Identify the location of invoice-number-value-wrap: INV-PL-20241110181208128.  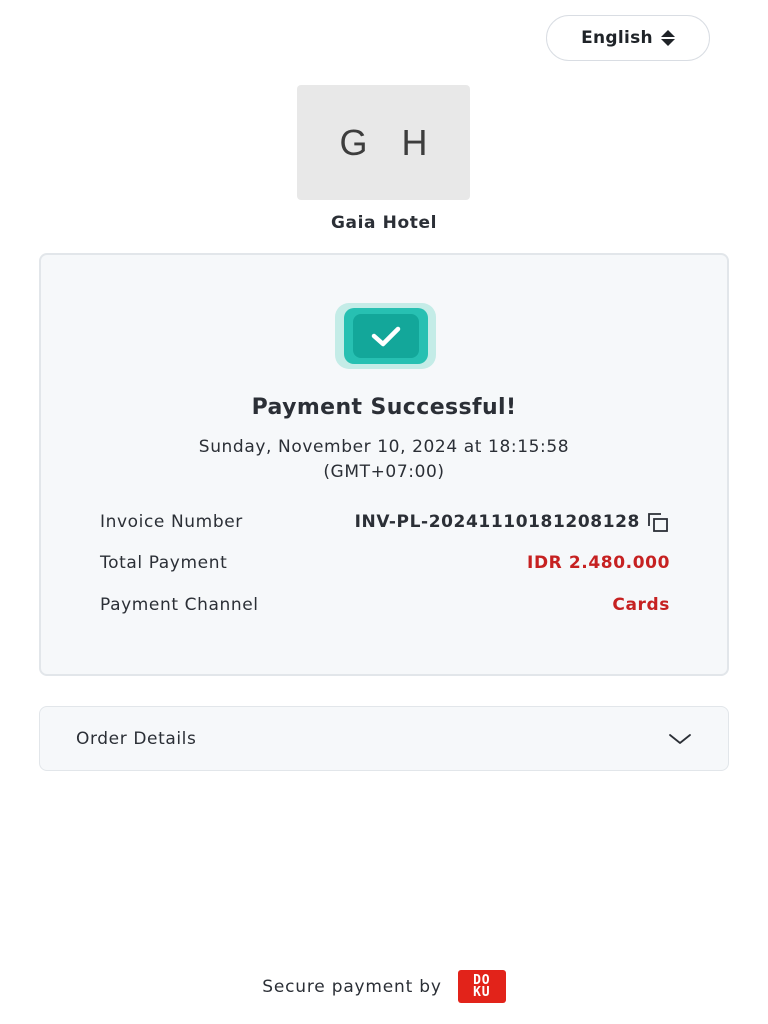
(512, 522).